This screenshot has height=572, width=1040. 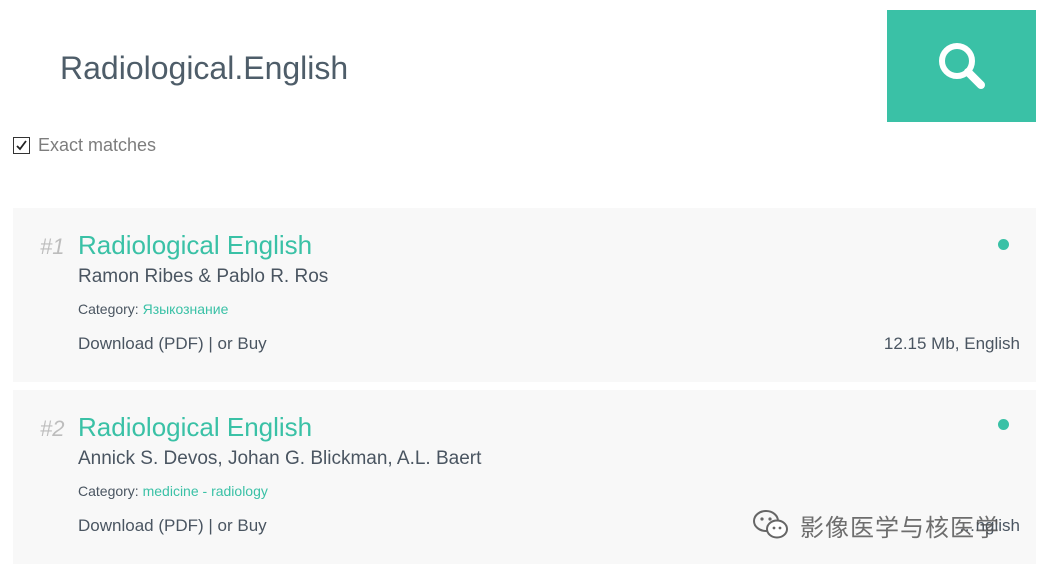 I want to click on search-input, so click(x=446, y=68).